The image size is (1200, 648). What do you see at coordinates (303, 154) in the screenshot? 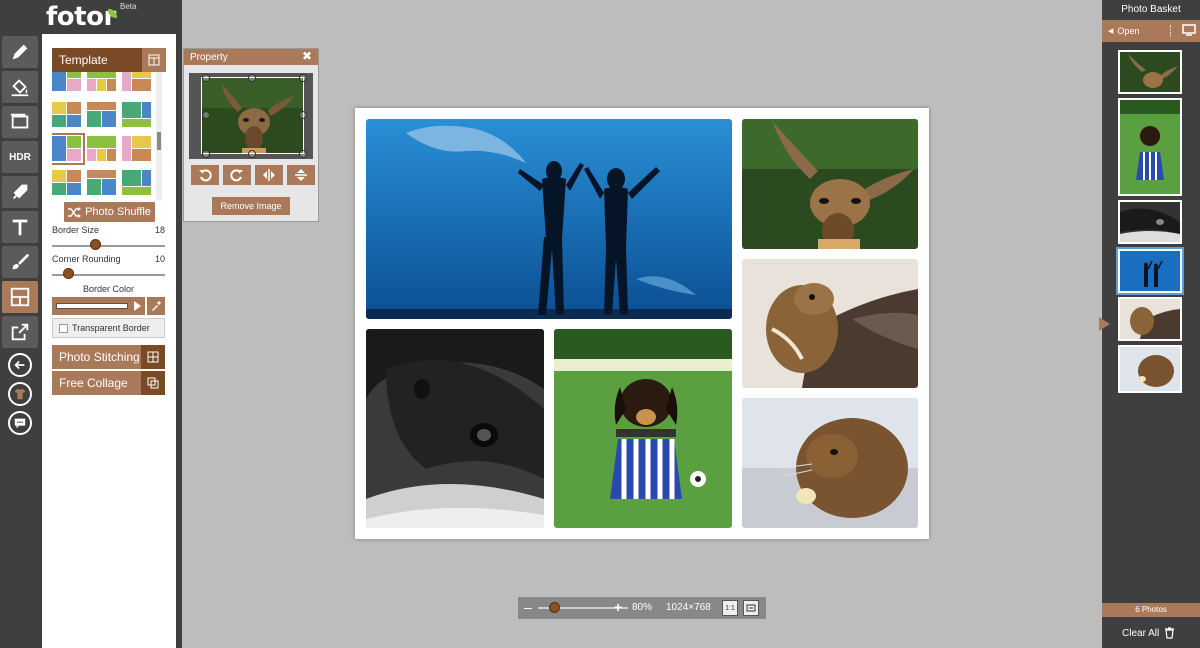
I see `crop-handle-br` at bounding box center [303, 154].